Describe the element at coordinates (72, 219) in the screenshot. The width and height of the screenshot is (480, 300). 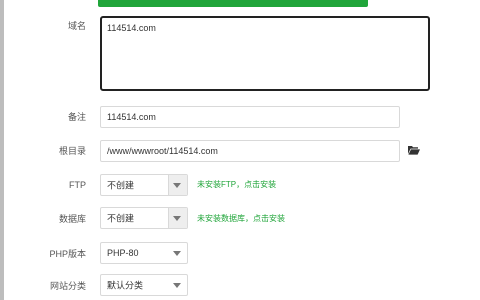
I see `database-label: 数据库` at that location.